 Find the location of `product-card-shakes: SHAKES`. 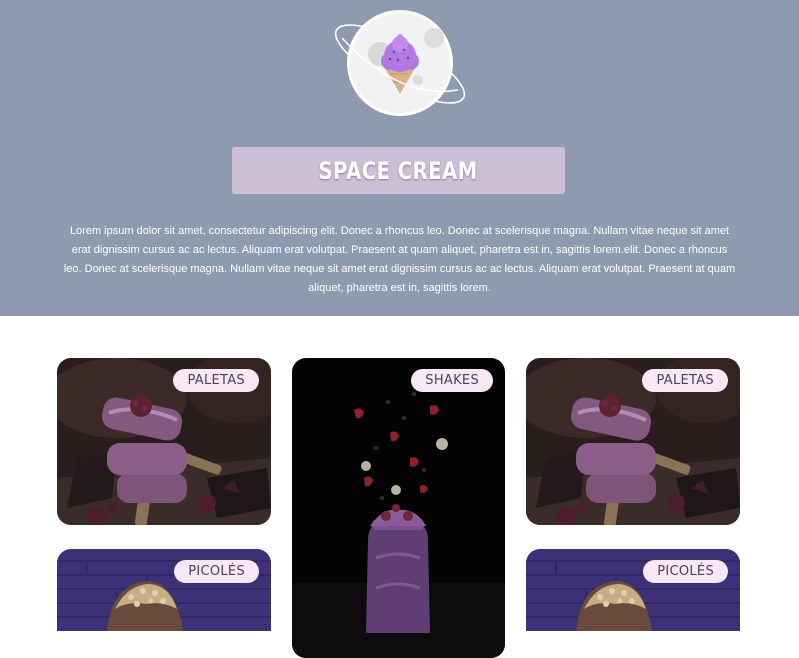

product-card-shakes: SHAKES is located at coordinates (398, 508).